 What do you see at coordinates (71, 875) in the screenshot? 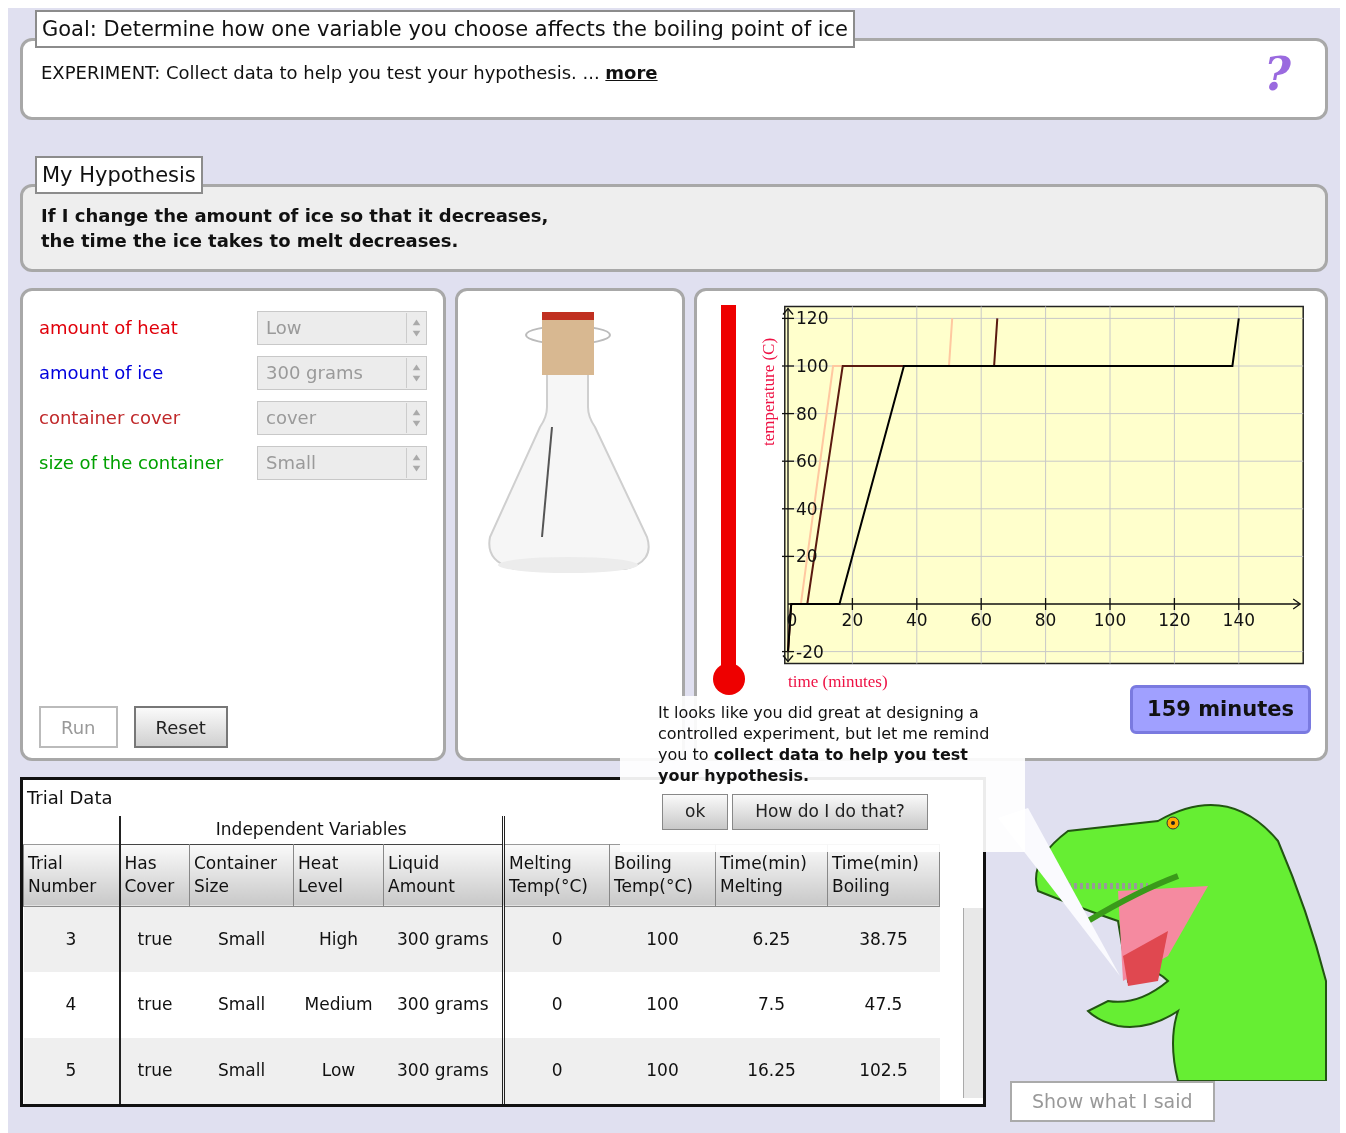
I see `column-header: Trial Number` at bounding box center [71, 875].